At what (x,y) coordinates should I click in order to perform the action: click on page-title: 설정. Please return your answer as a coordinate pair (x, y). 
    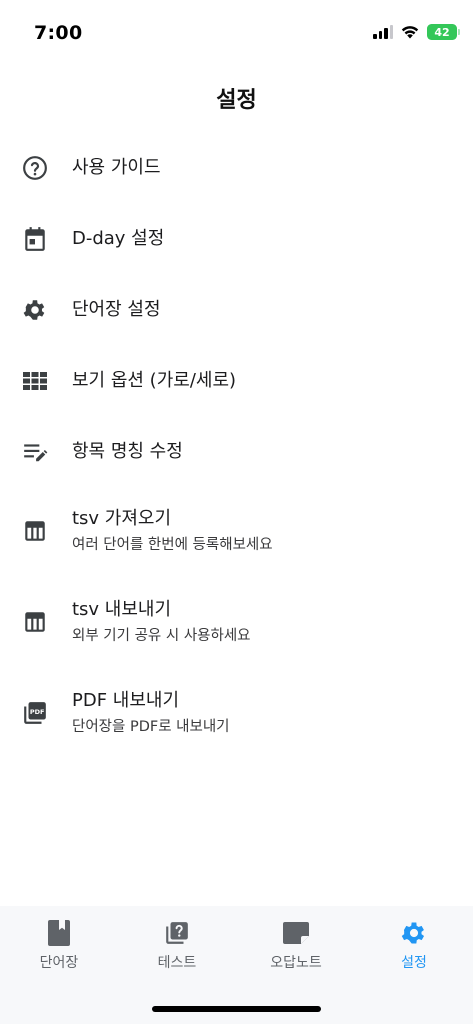
    Looking at the image, I should click on (236, 100).